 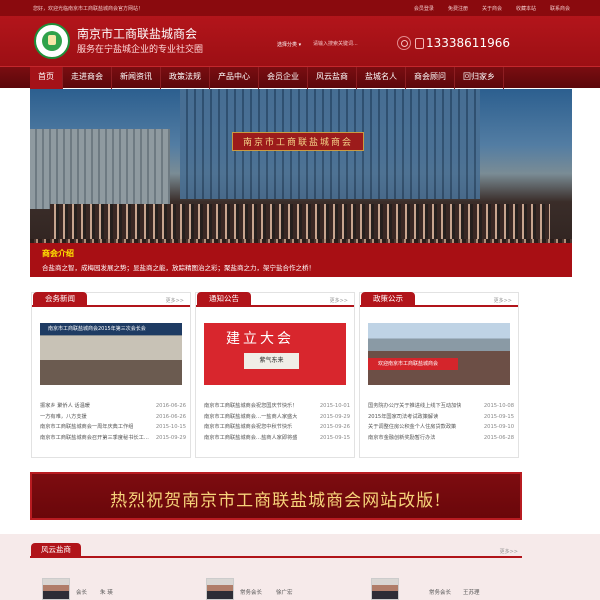 What do you see at coordinates (87, 78) in the screenshot?
I see `nav-item-about: 走进商会` at bounding box center [87, 78].